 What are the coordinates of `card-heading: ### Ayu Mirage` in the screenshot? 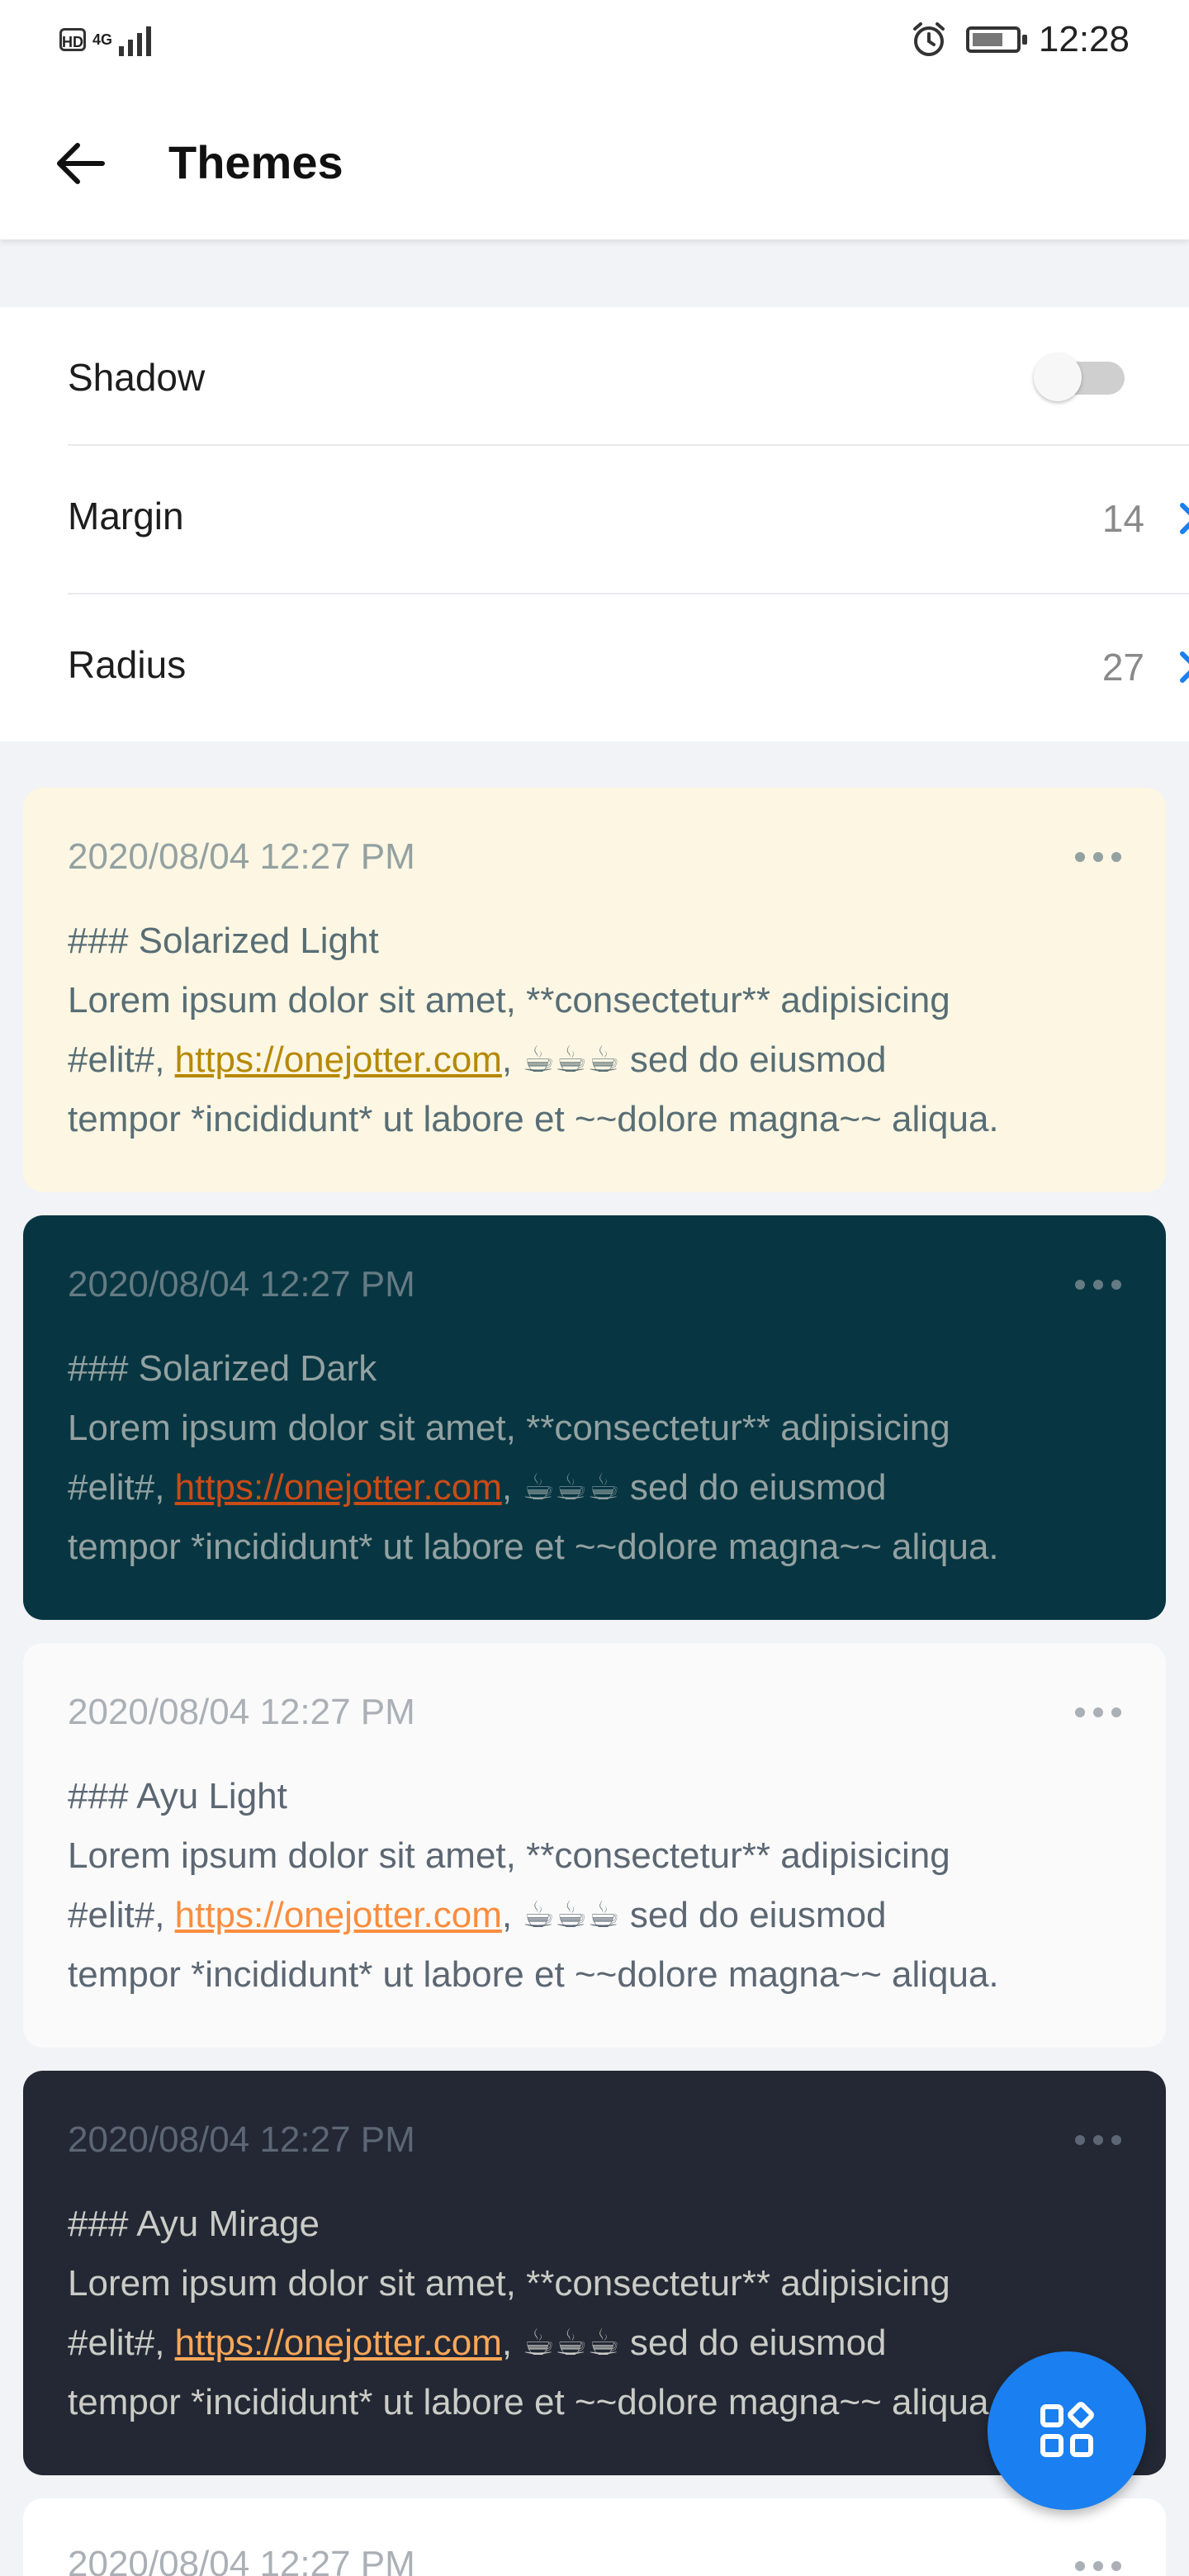 It's located at (194, 2224).